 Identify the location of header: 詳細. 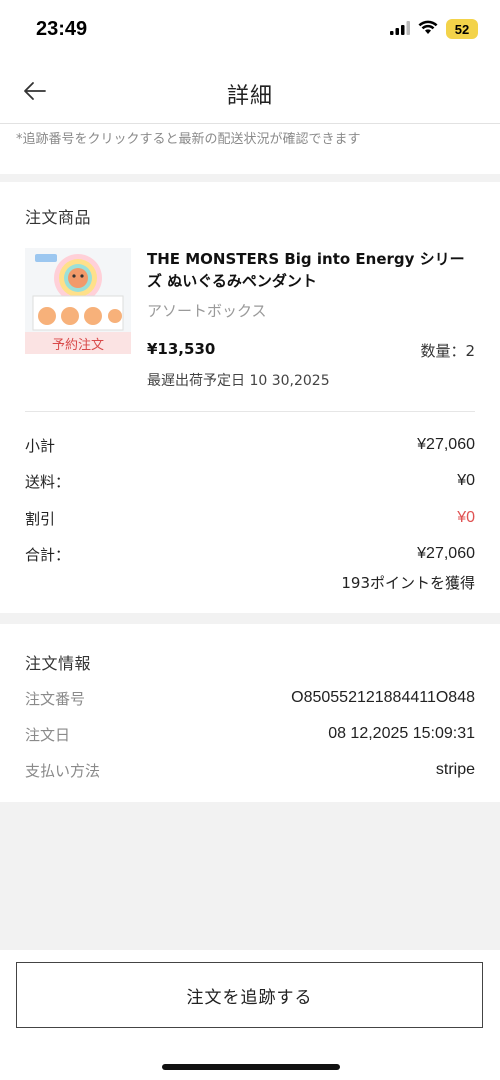
(250, 93).